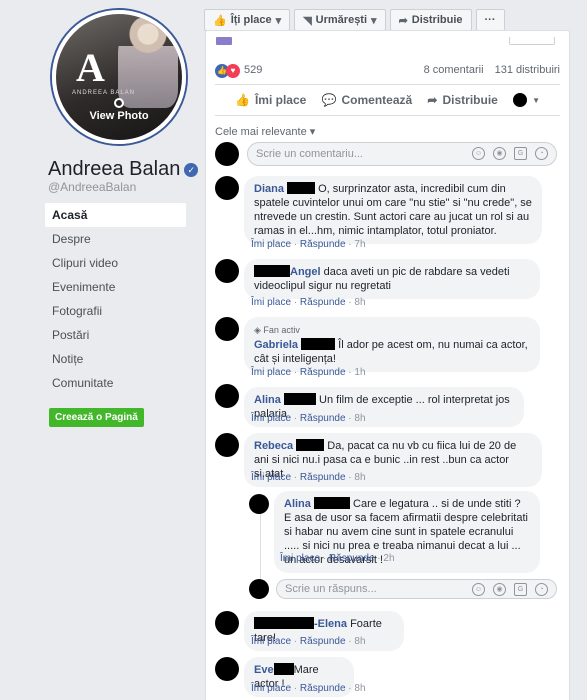 The height and width of the screenshot is (700, 587). What do you see at coordinates (251, 20) in the screenshot?
I see `like-page-label: Îți place` at bounding box center [251, 20].